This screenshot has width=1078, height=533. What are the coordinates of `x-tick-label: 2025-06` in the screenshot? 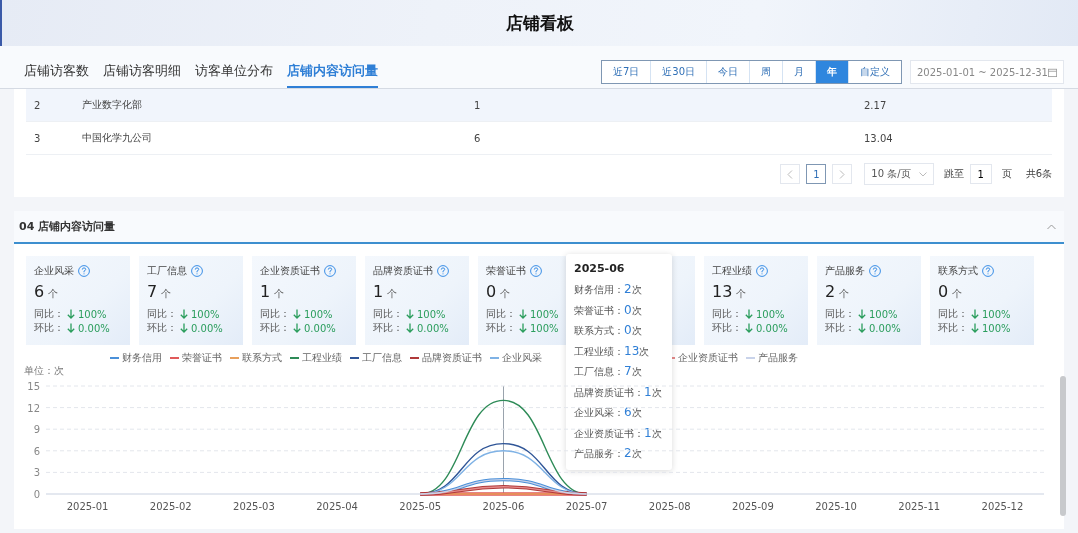 It's located at (503, 506).